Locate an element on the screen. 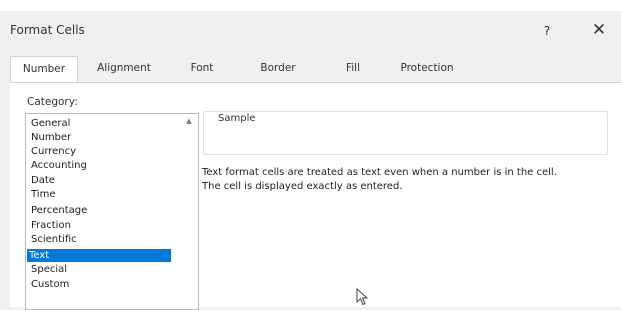 The height and width of the screenshot is (310, 621). category-item-number: Number is located at coordinates (100, 137).